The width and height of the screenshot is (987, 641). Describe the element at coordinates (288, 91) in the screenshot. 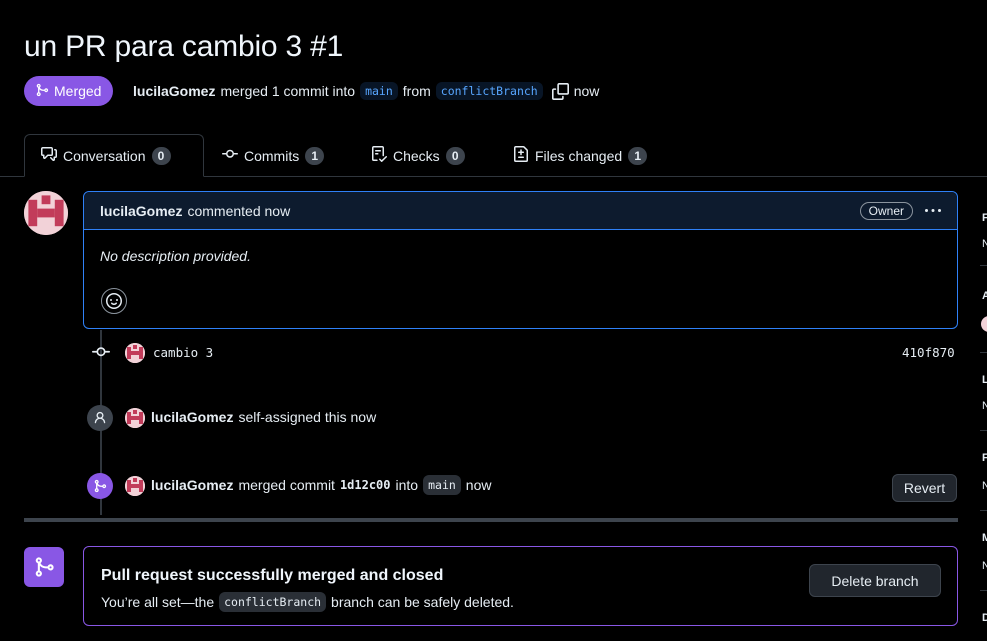

I see `summary-text: merged 1 commit into` at that location.